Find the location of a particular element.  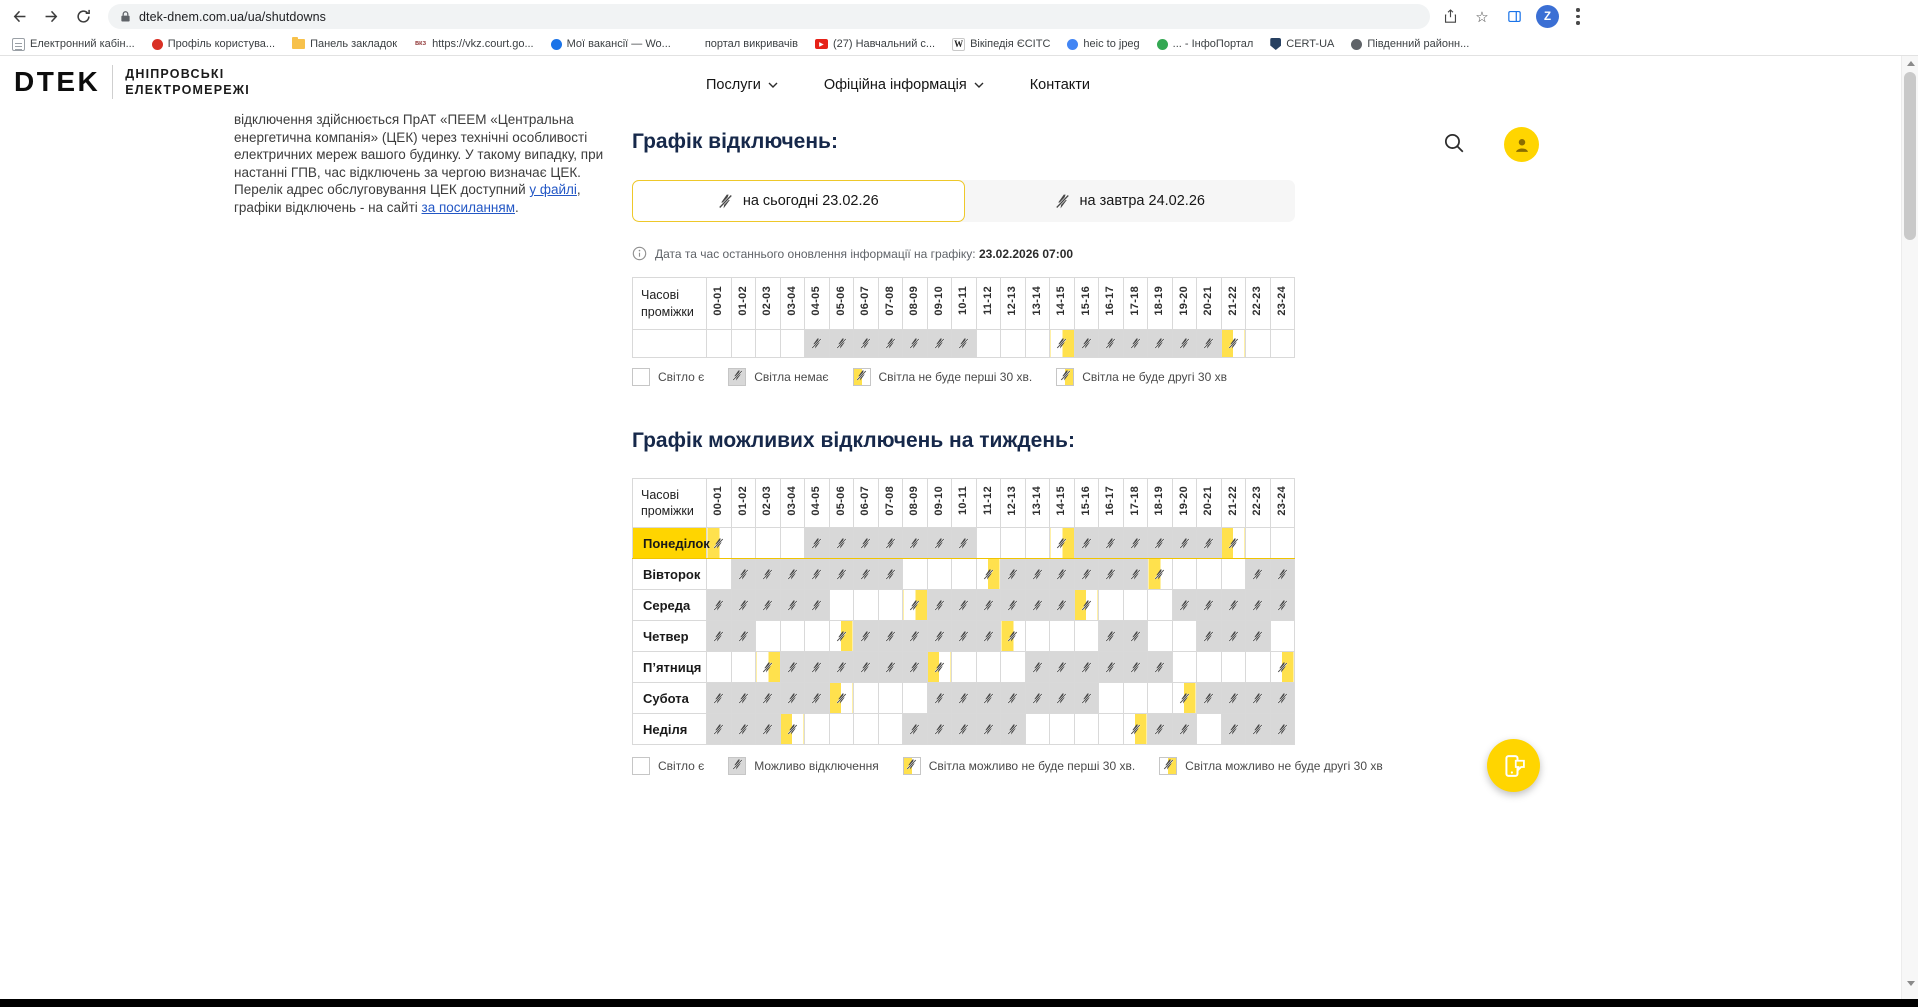

building-favicon-icon is located at coordinates (1357, 44).